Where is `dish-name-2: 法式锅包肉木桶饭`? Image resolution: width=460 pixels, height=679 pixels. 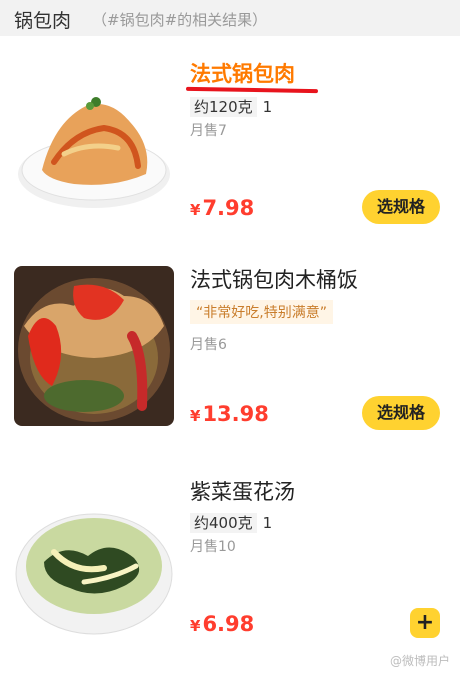
dish-name-2: 法式锅包肉木桶饭 is located at coordinates (274, 279).